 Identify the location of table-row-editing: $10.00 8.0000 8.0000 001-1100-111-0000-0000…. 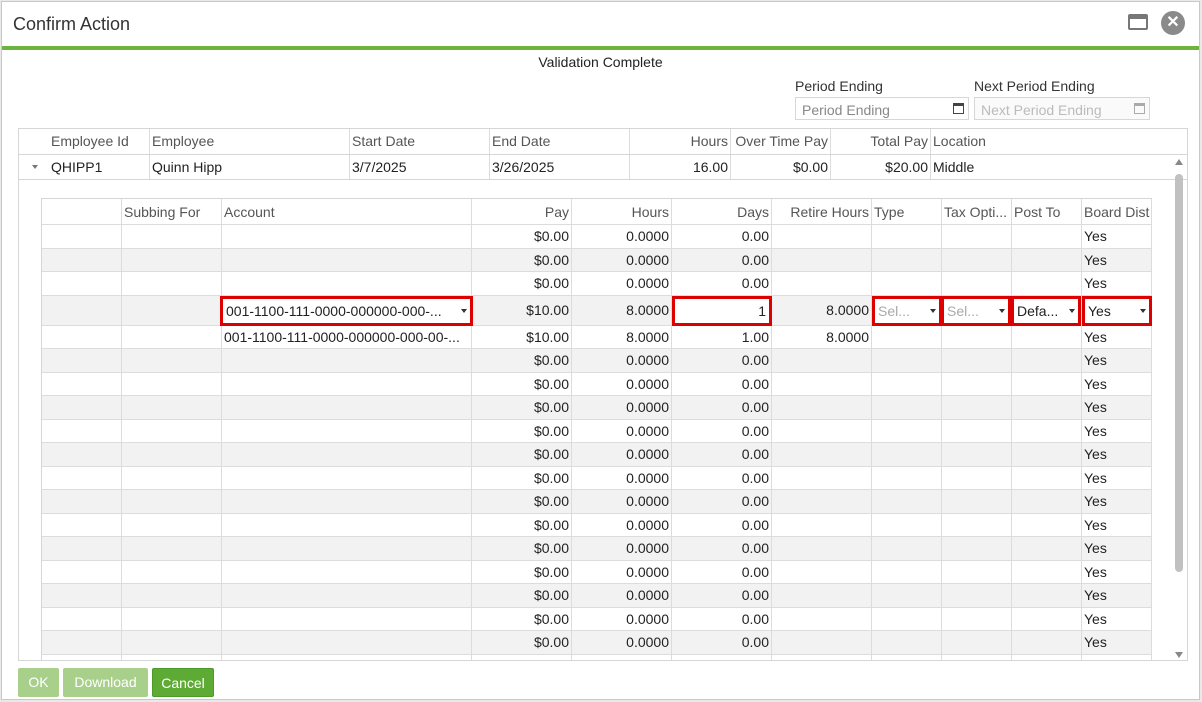
(597, 310).